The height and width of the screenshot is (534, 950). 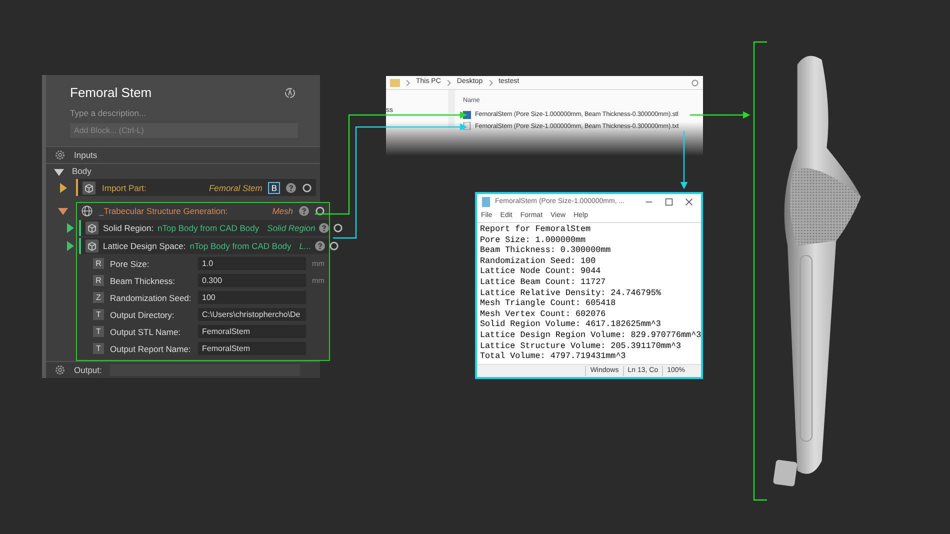 I want to click on block-row: _Trabecular Structure Generation: Mesh, so click(x=203, y=210).